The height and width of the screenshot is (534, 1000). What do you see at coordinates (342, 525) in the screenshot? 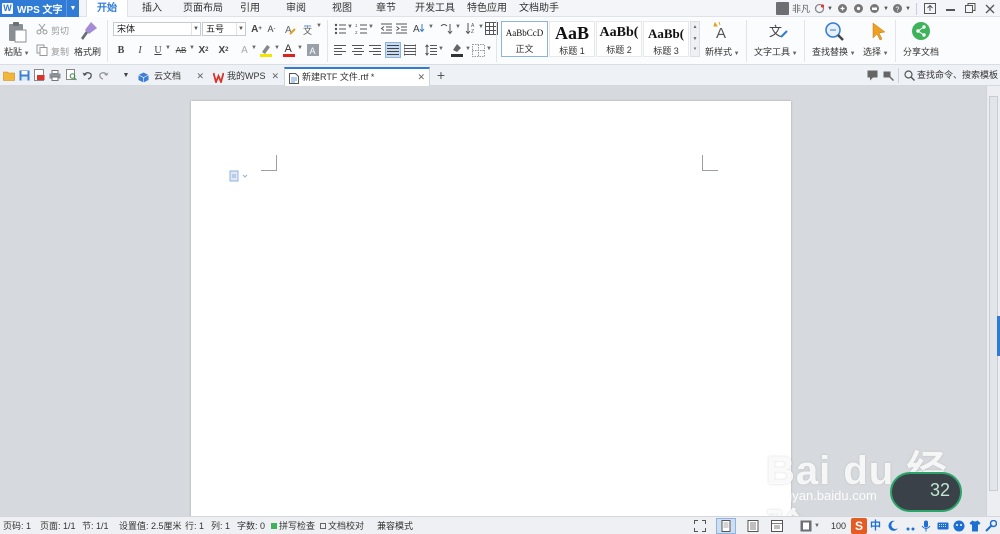
I see `proofread-toggle: 文档校对` at bounding box center [342, 525].